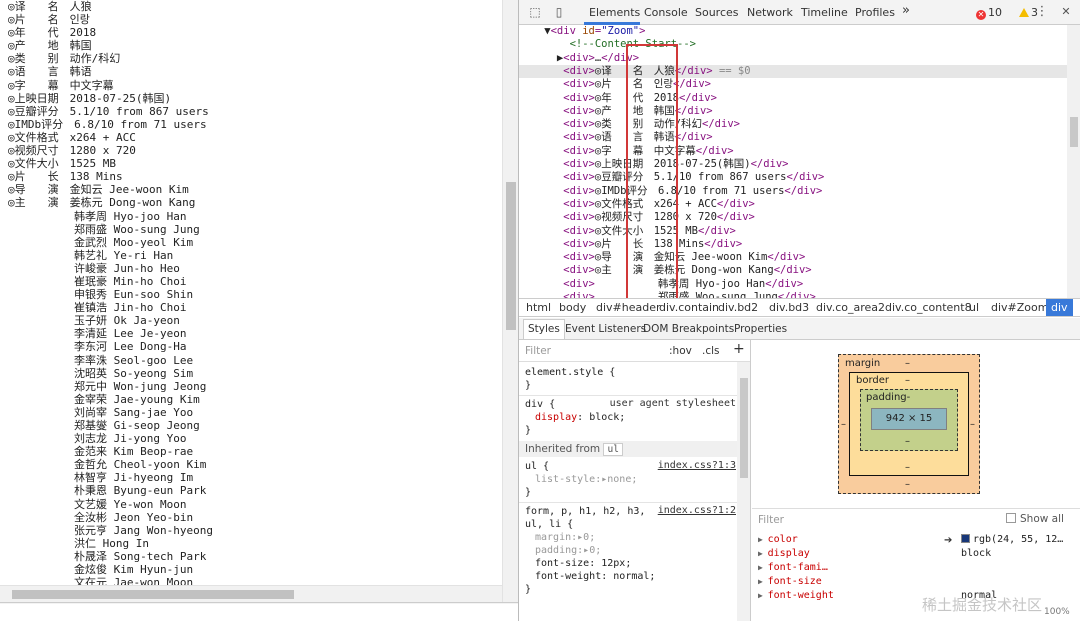 The image size is (1080, 621). What do you see at coordinates (793, 151) in the screenshot?
I see `dom-node-line: <div>◎字 幕 中文字幕</div>` at bounding box center [793, 151].